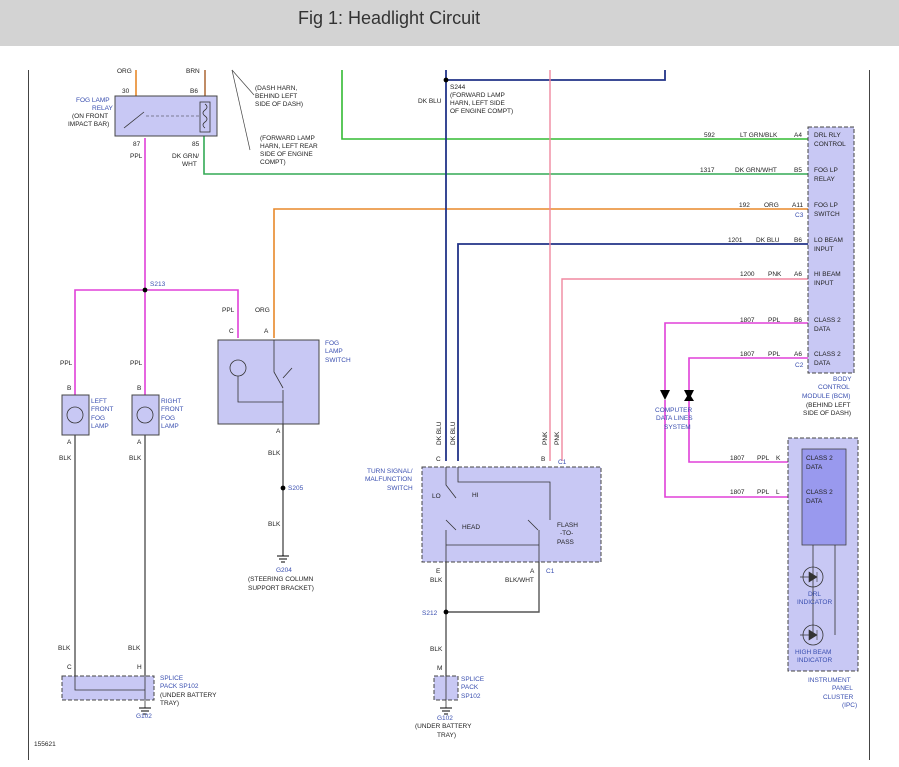 The image size is (899, 767). Describe the element at coordinates (759, 135) in the screenshot. I see `wire-color: LT GRN/BLK` at that location.